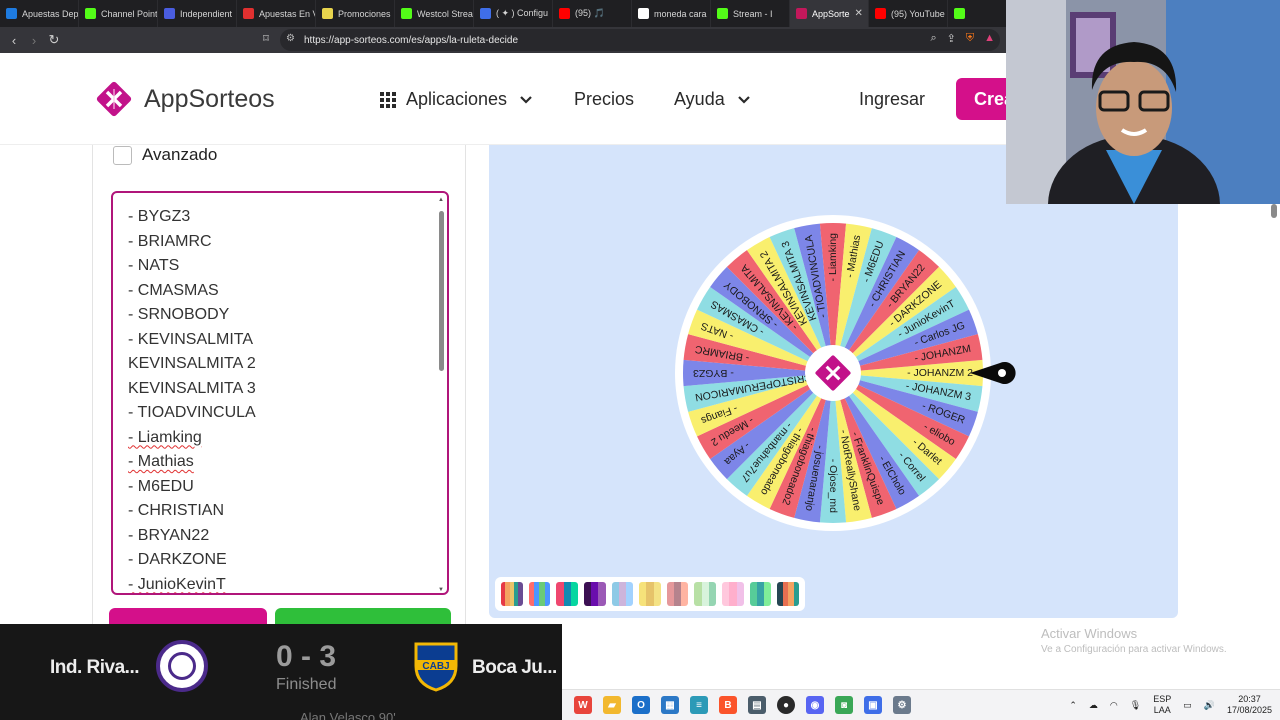 This screenshot has height=720, width=1280. Describe the element at coordinates (34, 40) in the screenshot. I see `forward-arrow-icon: ›` at that location.